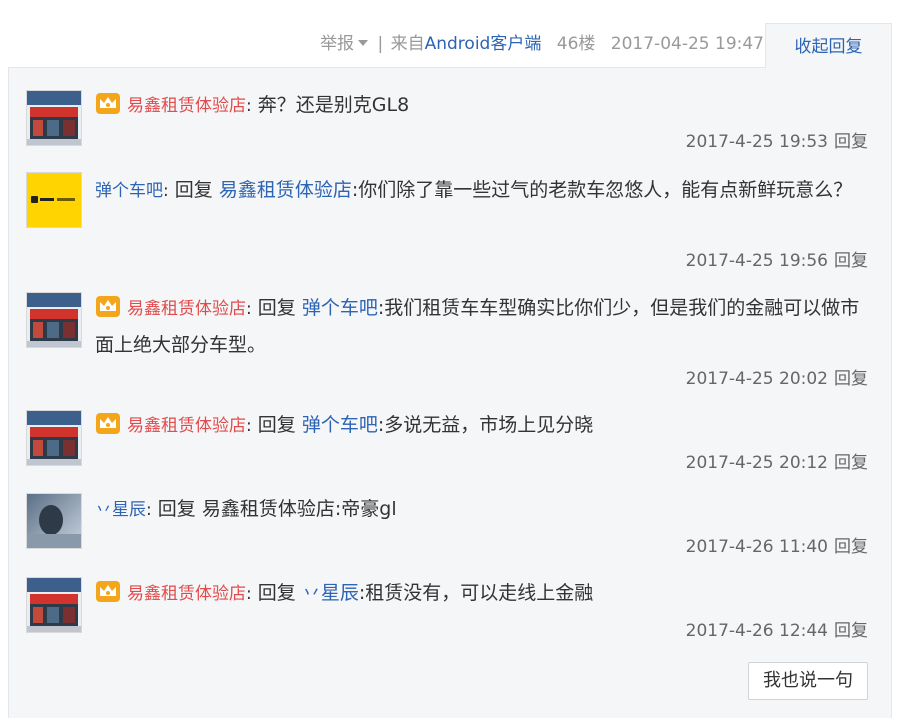 This screenshot has width=900, height=718. Describe the element at coordinates (483, 44) in the screenshot. I see `client-link: Android客户端` at that location.